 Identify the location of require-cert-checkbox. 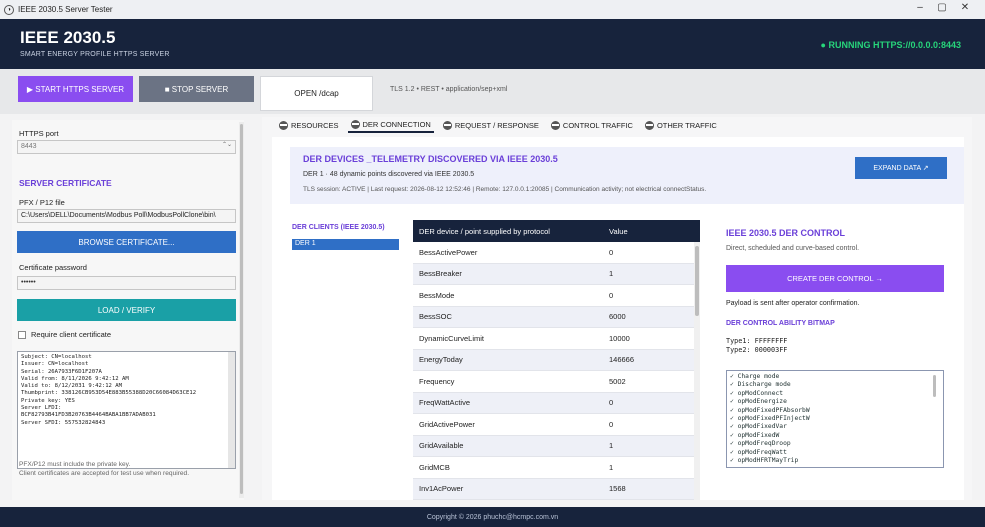
(22, 334).